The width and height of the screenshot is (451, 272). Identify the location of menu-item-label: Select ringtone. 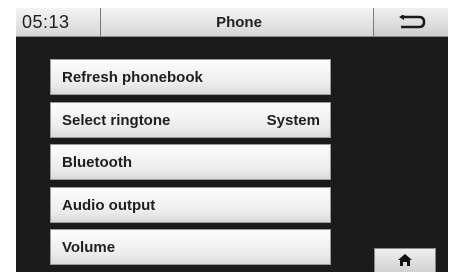
(116, 120).